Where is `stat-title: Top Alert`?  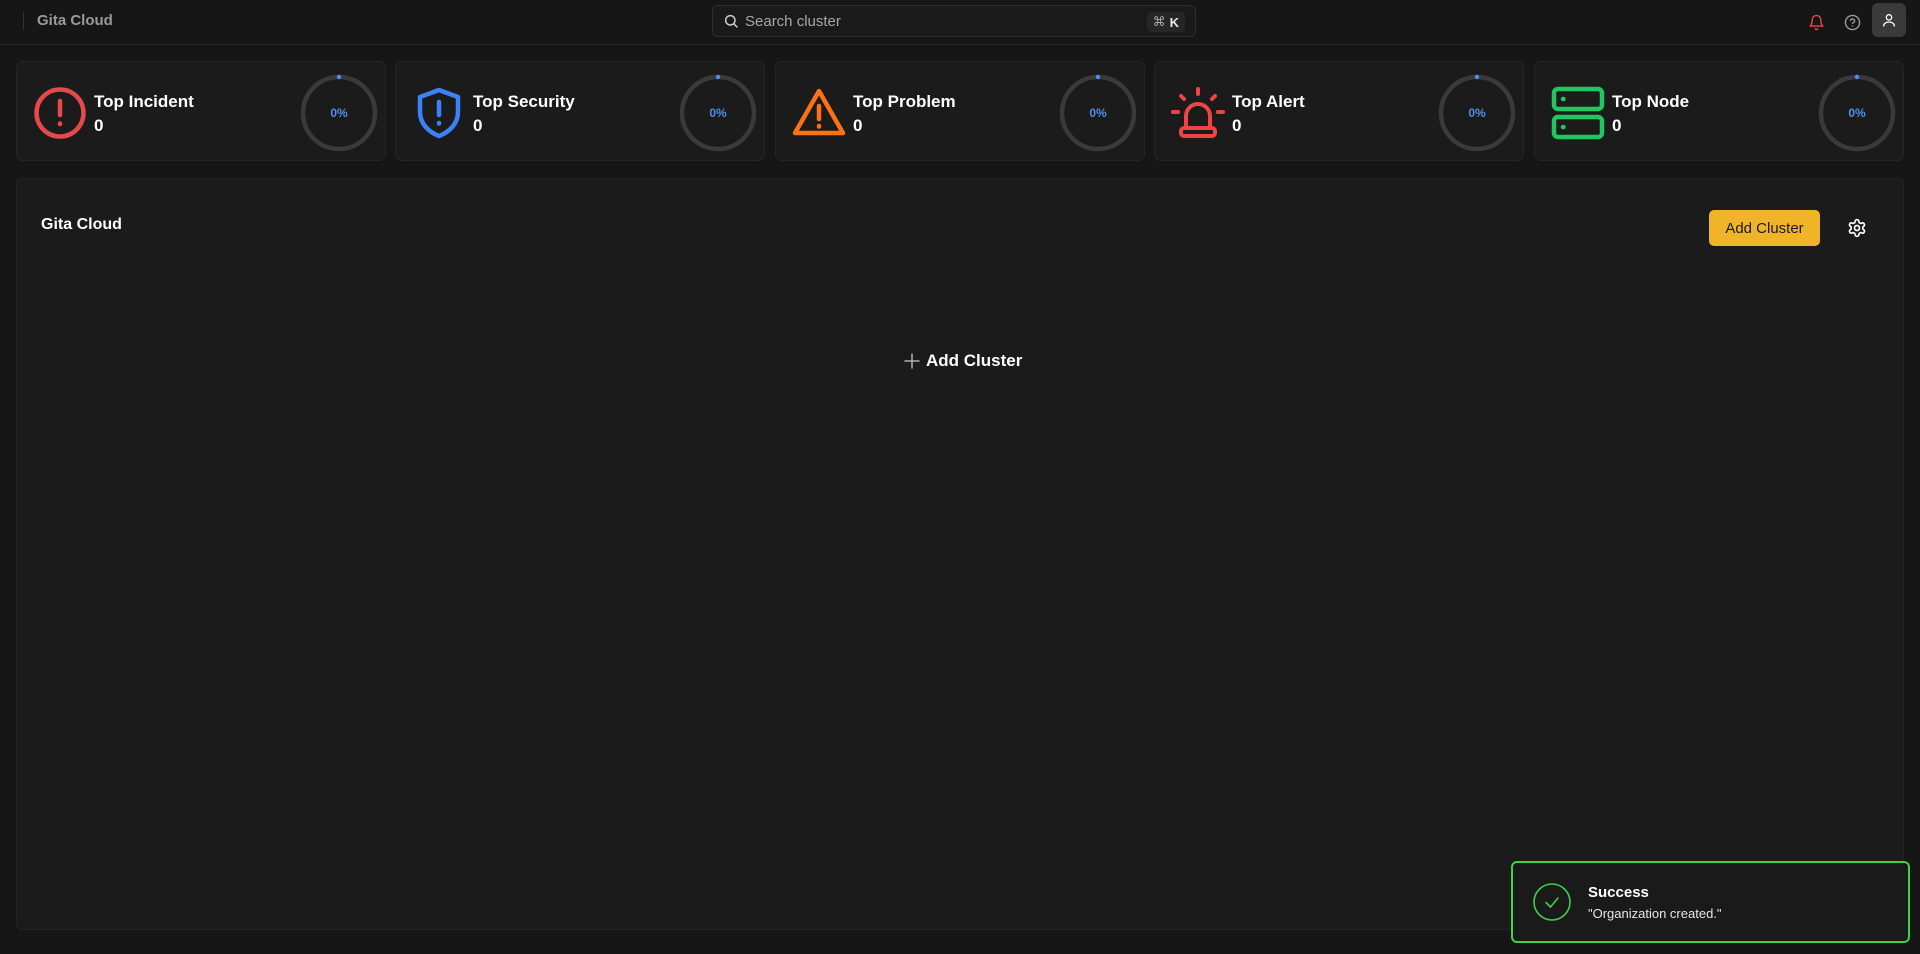 stat-title: Top Alert is located at coordinates (1268, 101).